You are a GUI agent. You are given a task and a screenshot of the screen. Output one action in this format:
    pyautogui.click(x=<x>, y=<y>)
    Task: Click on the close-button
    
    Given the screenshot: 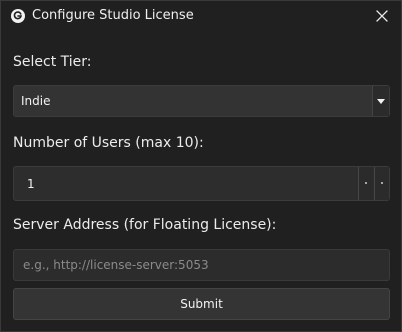 What is the action you would take?
    pyautogui.click(x=382, y=16)
    